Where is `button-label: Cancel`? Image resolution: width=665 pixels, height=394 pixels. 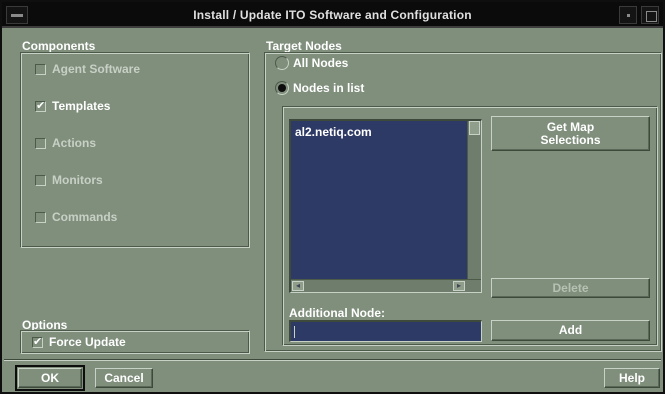
button-label: Cancel is located at coordinates (124, 377).